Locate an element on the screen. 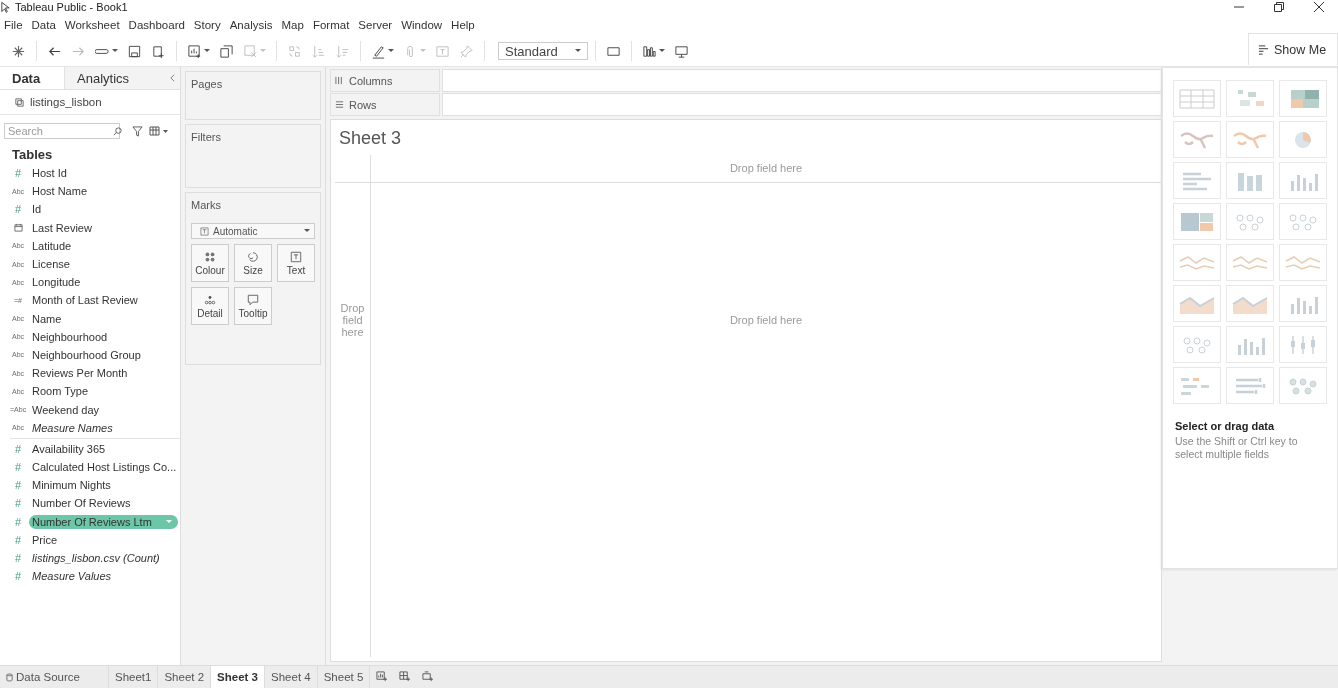 This screenshot has width=1338, height=688. field-item: Host Name is located at coordinates (60, 191).